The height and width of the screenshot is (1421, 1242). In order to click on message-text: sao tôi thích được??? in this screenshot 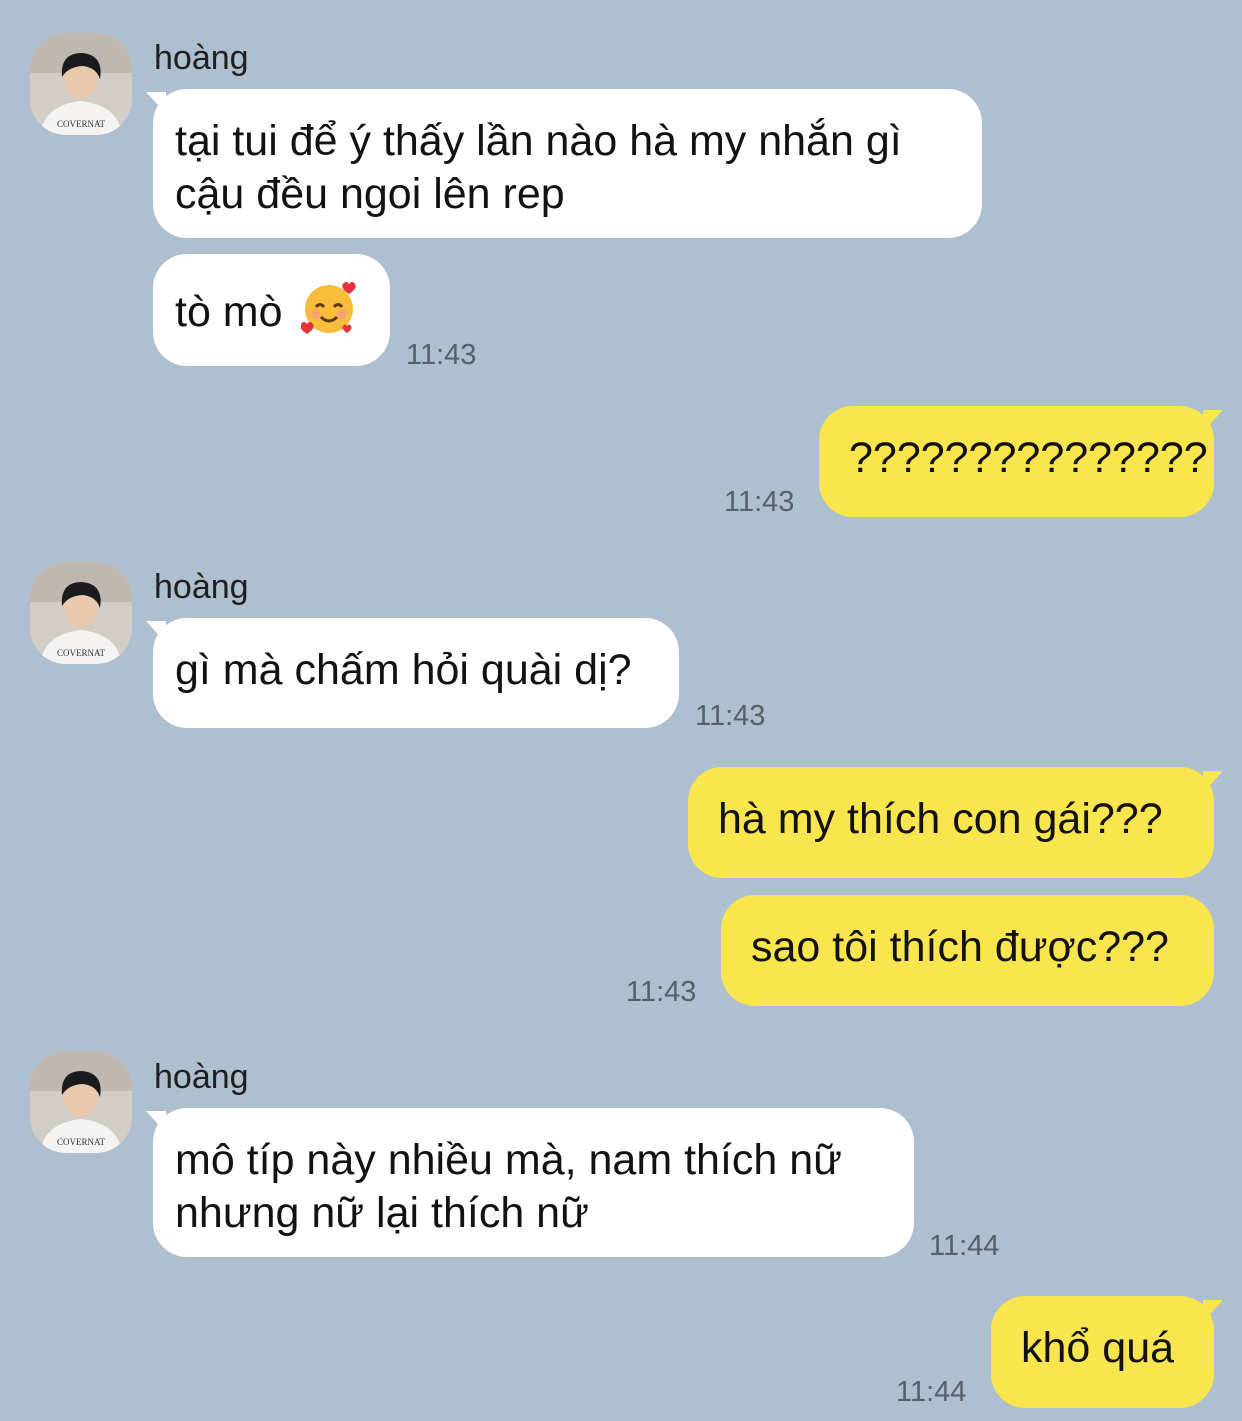, I will do `click(960, 947)`.